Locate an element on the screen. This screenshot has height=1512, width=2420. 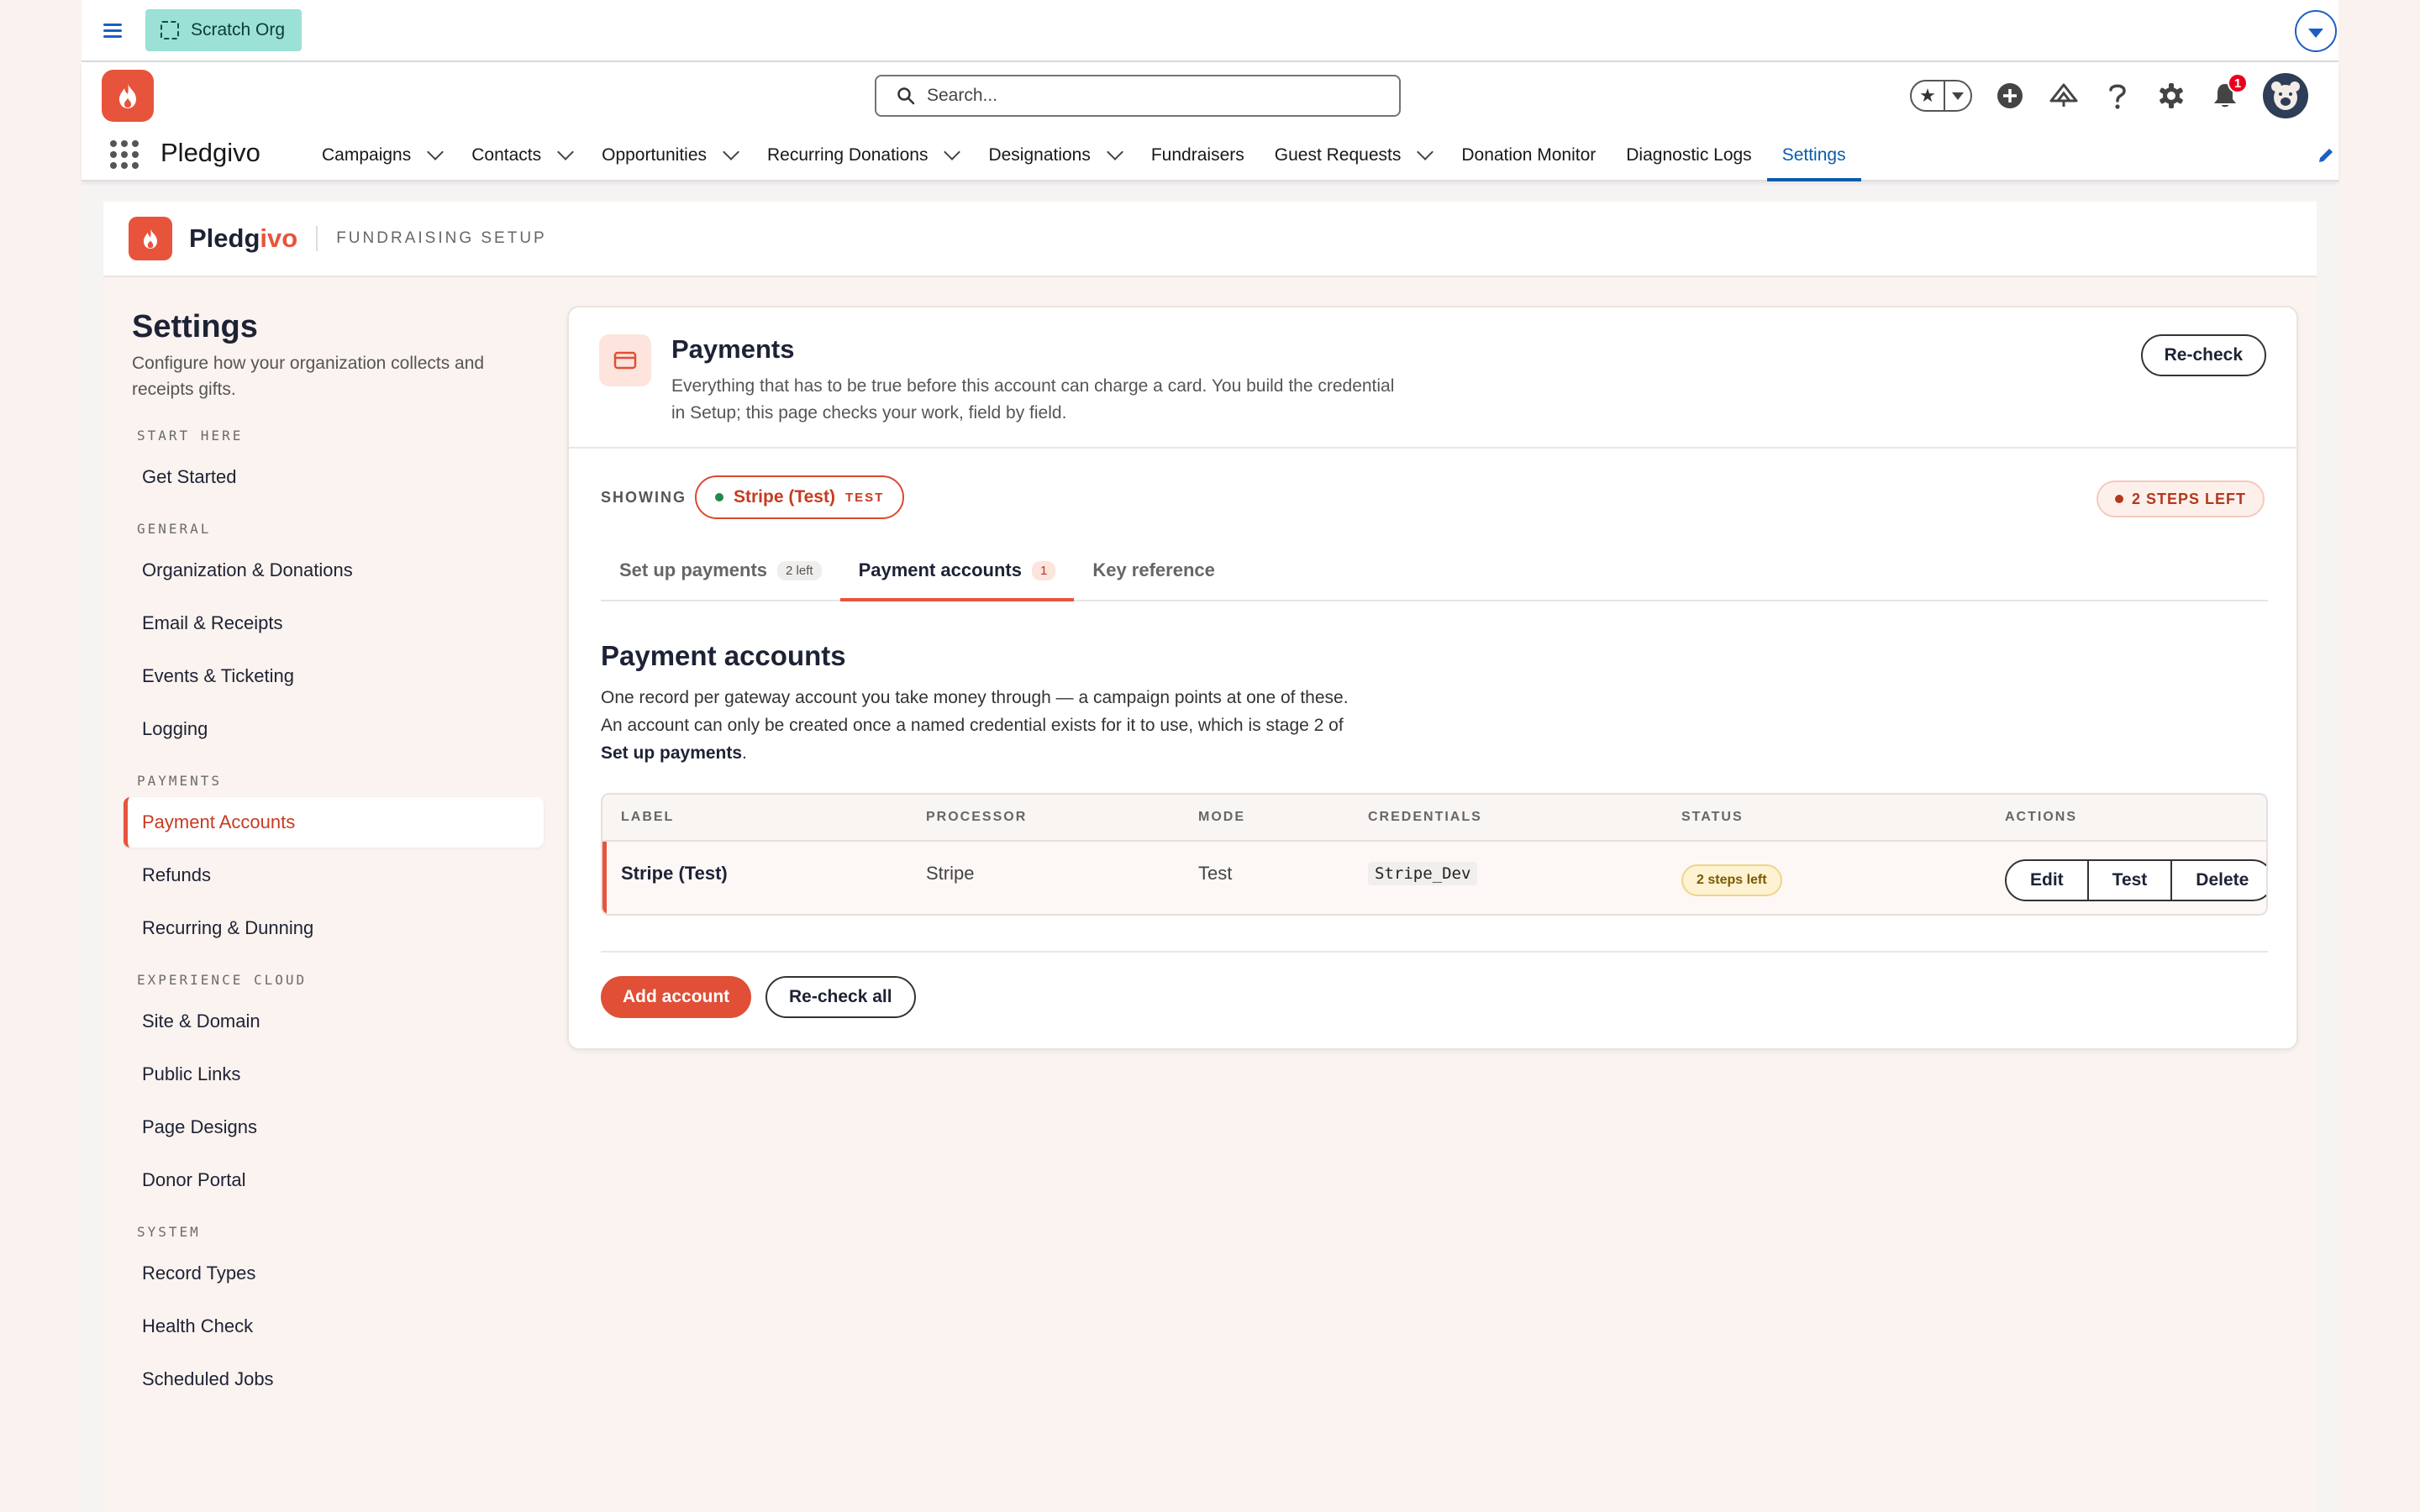
avatar is located at coordinates (2285, 95).